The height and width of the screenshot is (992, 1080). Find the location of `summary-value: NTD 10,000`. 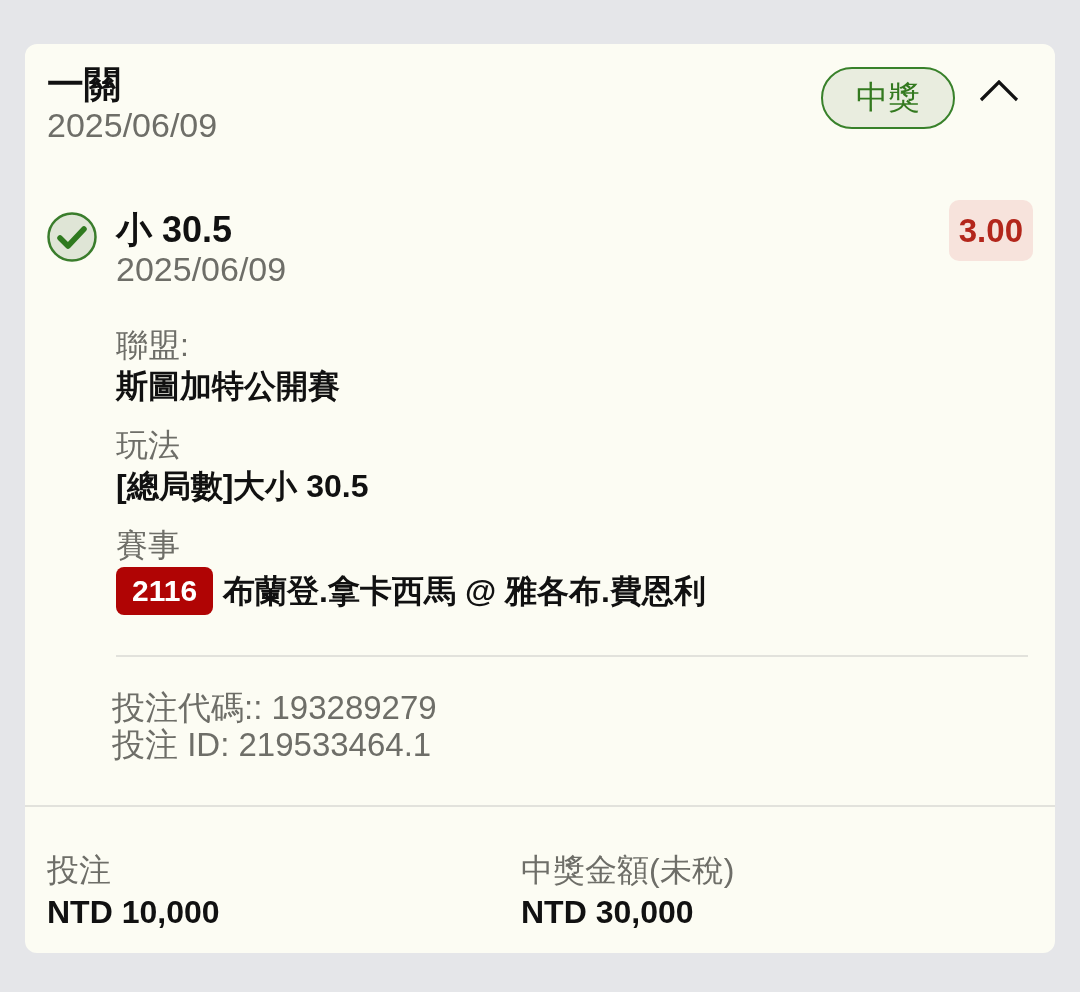

summary-value: NTD 10,000 is located at coordinates (134, 912).